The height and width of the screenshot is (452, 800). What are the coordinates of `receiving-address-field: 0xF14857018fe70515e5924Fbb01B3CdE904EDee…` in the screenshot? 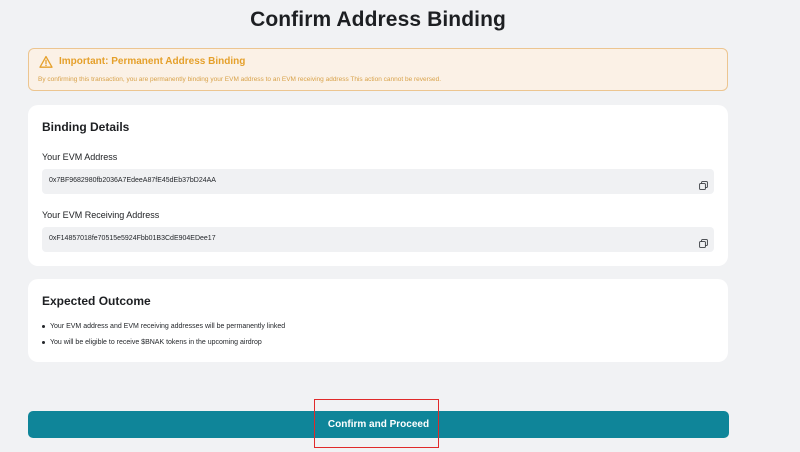 It's located at (378, 239).